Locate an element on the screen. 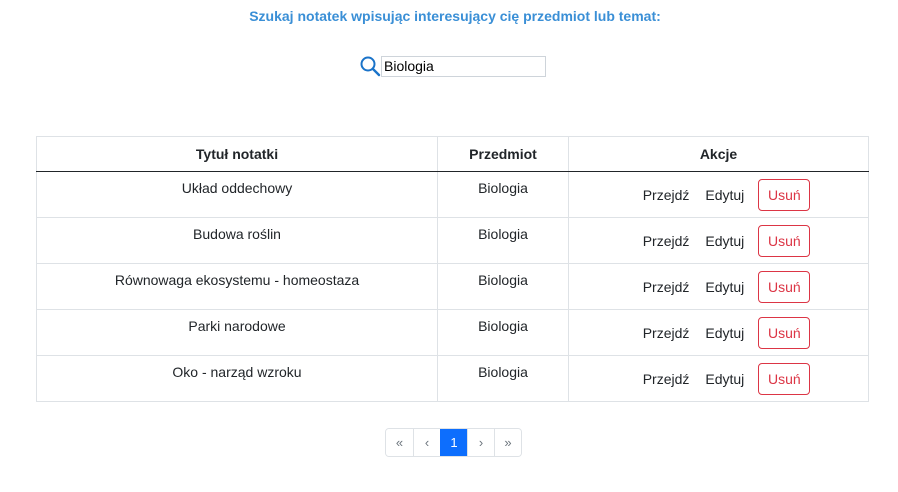  current-page-button: 1 is located at coordinates (453, 442).